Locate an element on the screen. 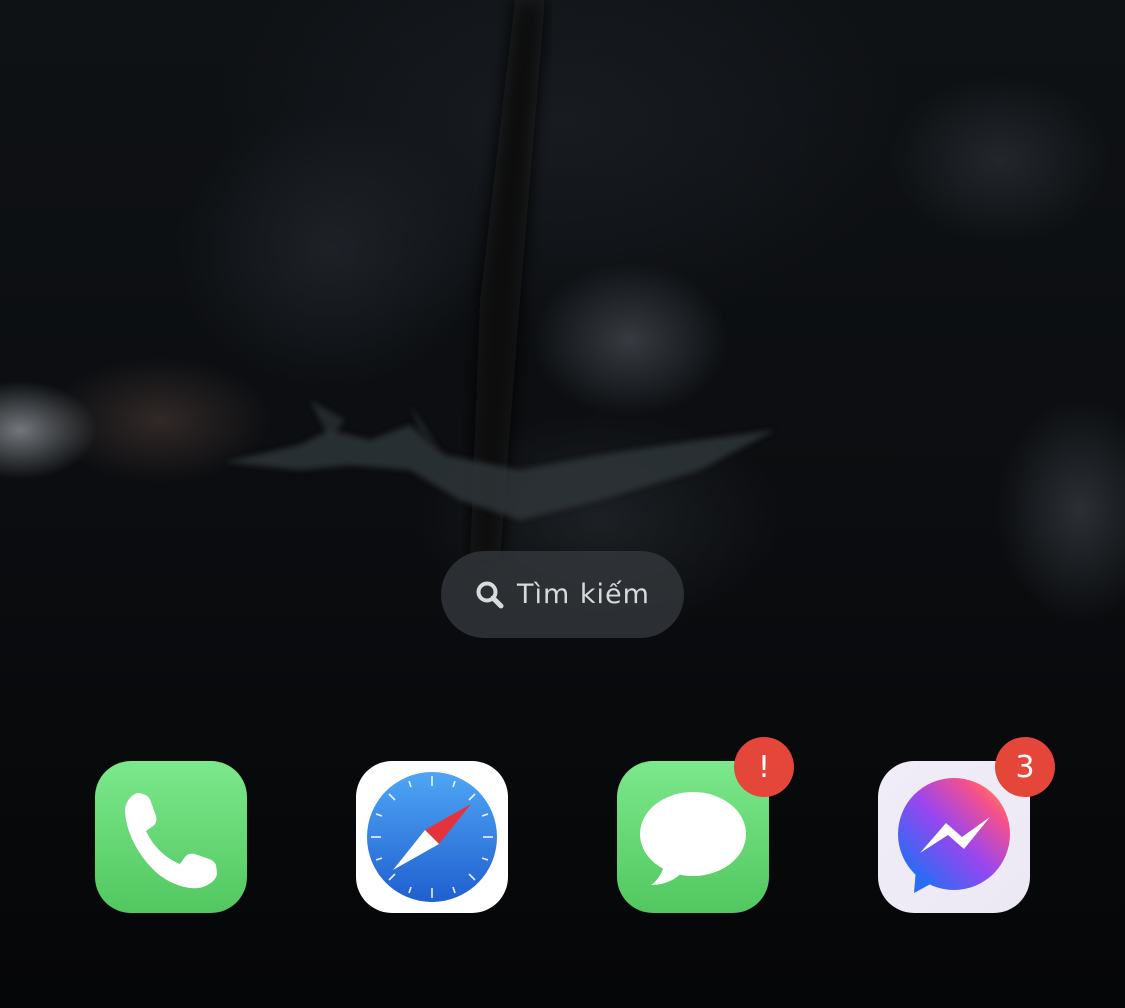 Image resolution: width=1125 pixels, height=1008 pixels. notification-badge: 3 is located at coordinates (1025, 767).